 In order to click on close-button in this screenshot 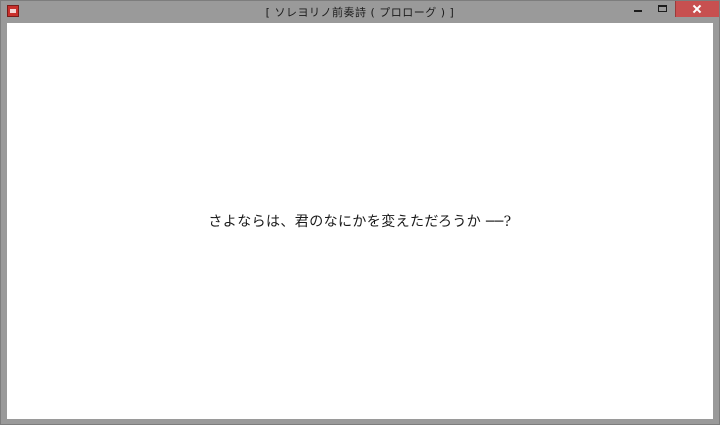, I will do `click(697, 9)`.